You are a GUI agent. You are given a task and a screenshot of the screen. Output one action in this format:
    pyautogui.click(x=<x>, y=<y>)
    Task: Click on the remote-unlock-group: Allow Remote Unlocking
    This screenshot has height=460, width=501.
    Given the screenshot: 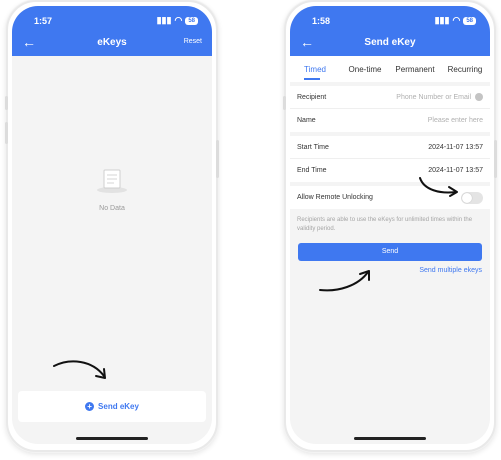 What is the action you would take?
    pyautogui.click(x=390, y=197)
    